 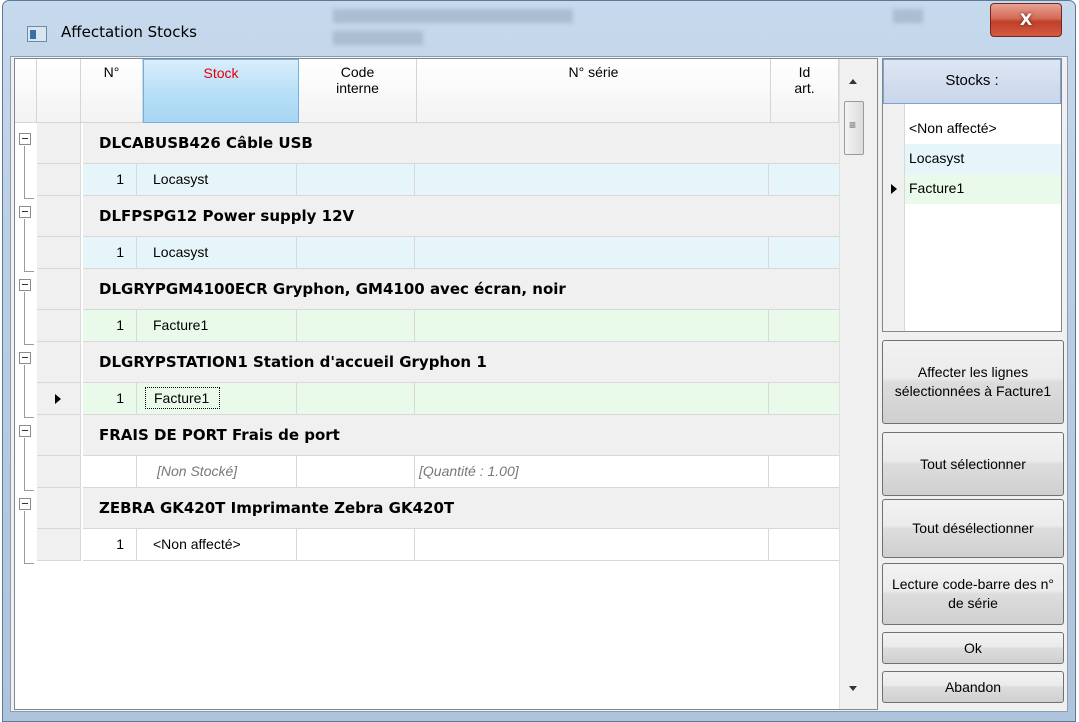 I want to click on cell-stock-focused: Facture1, so click(x=217, y=398).